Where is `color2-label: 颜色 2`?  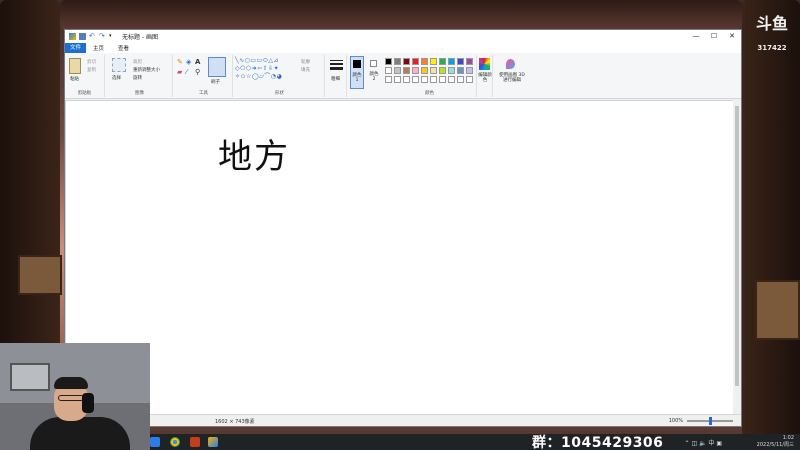 color2-label: 颜色 2 is located at coordinates (374, 77).